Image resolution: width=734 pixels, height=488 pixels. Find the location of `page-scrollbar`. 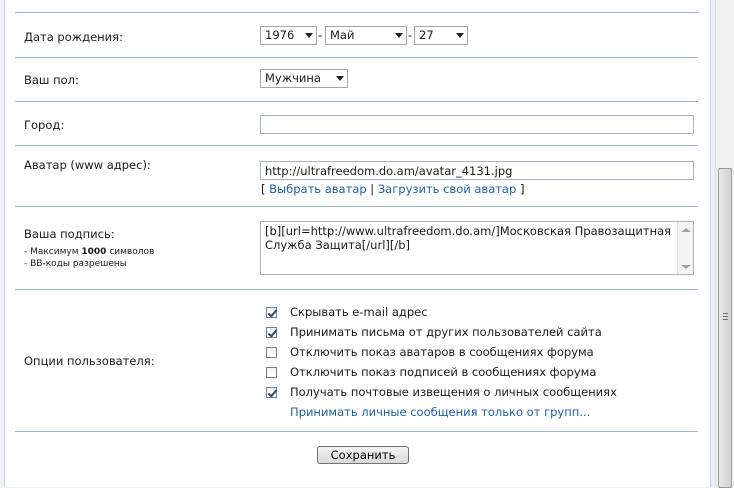

page-scrollbar is located at coordinates (724, 244).